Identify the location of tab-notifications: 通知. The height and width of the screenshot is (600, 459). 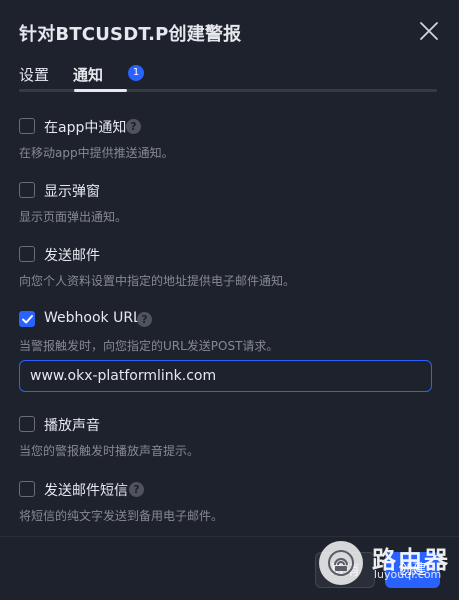
(88, 74).